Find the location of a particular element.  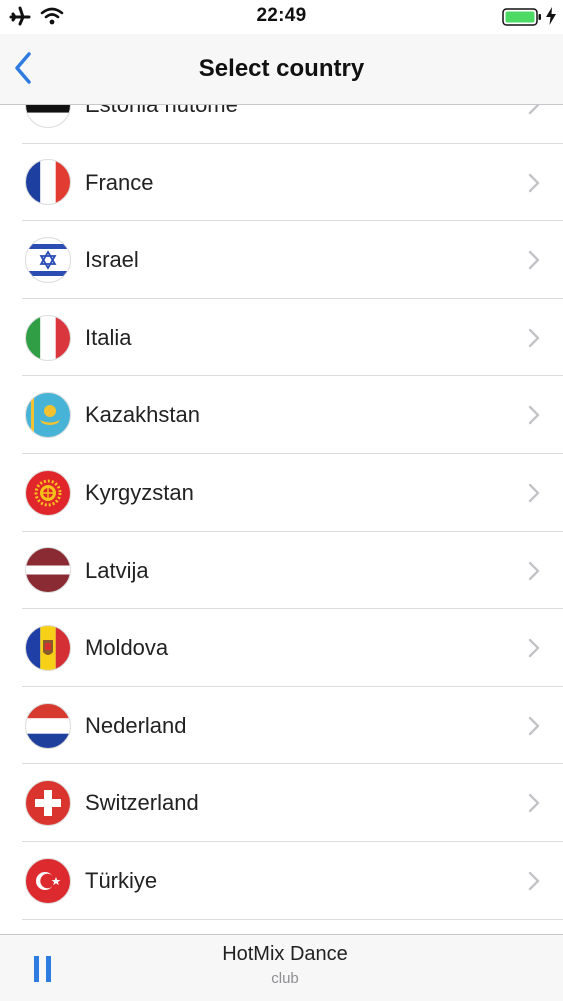

switzerland-flag-icon is located at coordinates (48, 803).